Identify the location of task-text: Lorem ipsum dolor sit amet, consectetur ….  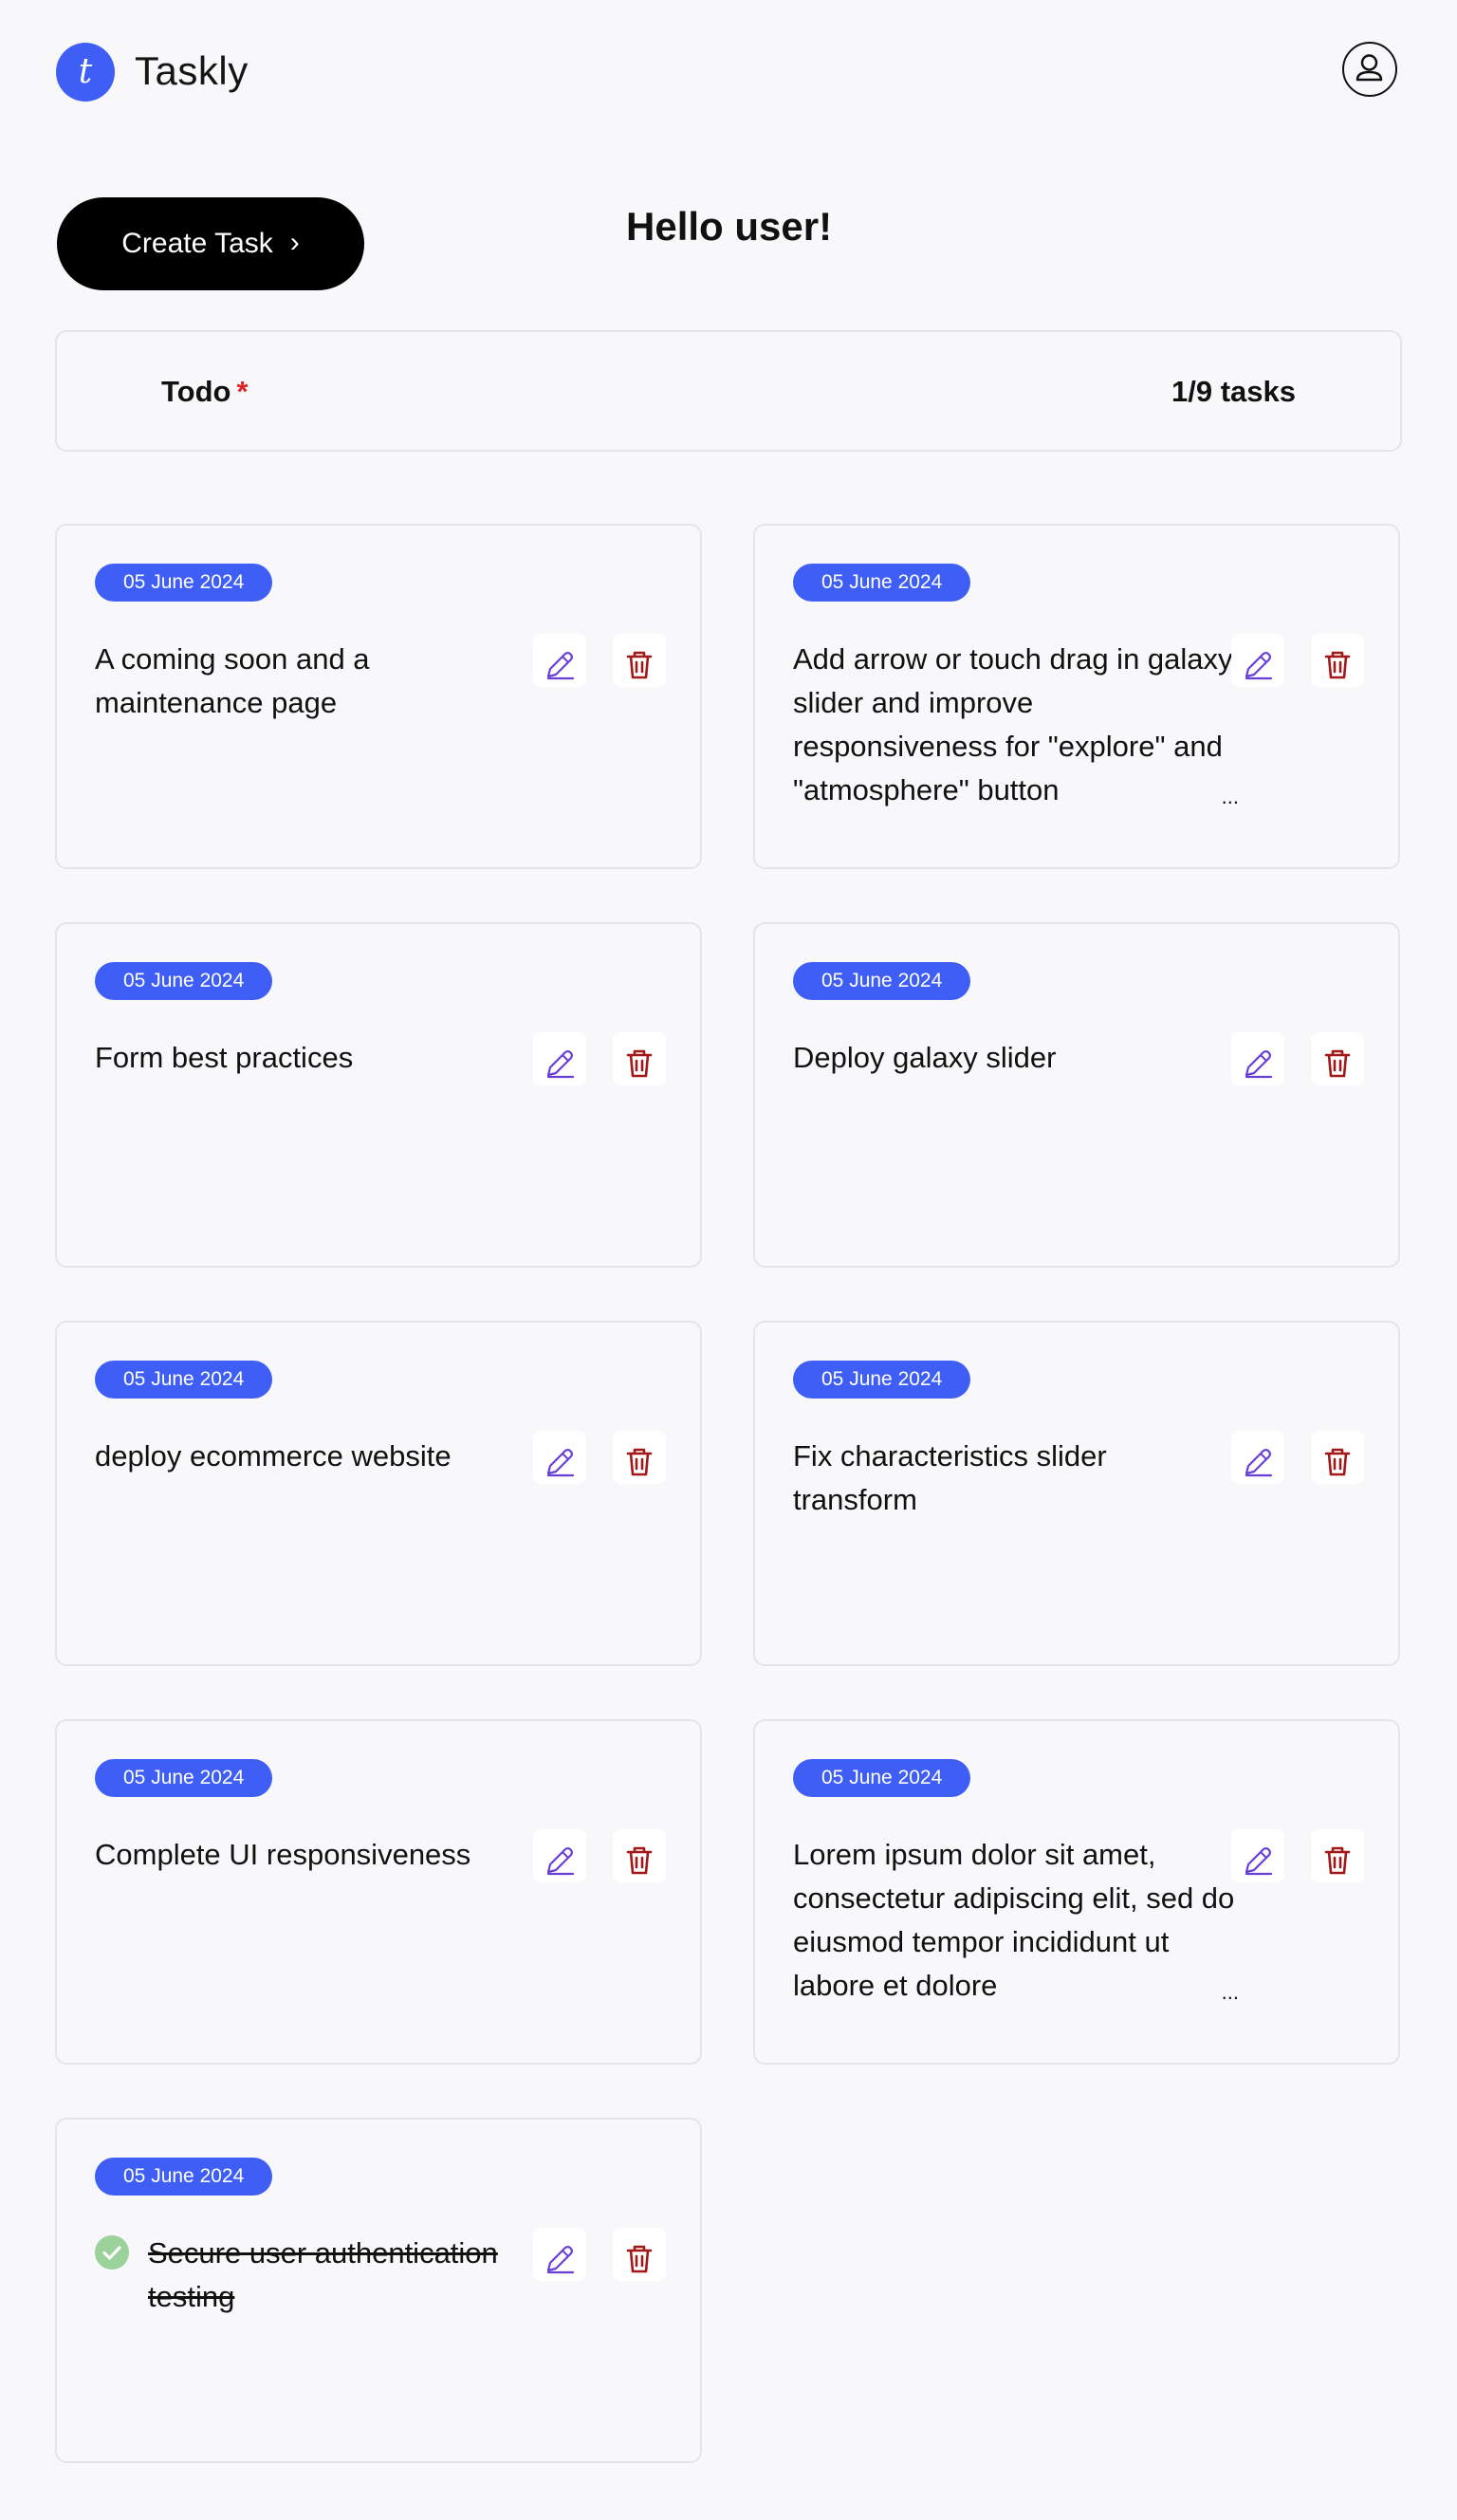
(1016, 1921).